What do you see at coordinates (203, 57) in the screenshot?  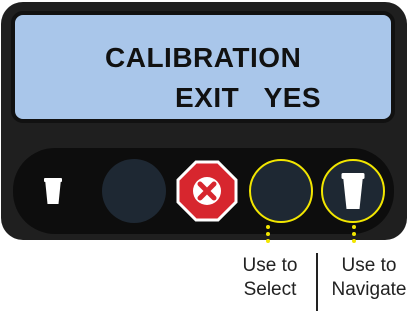 I see `display-line-1: CALIBRATION` at bounding box center [203, 57].